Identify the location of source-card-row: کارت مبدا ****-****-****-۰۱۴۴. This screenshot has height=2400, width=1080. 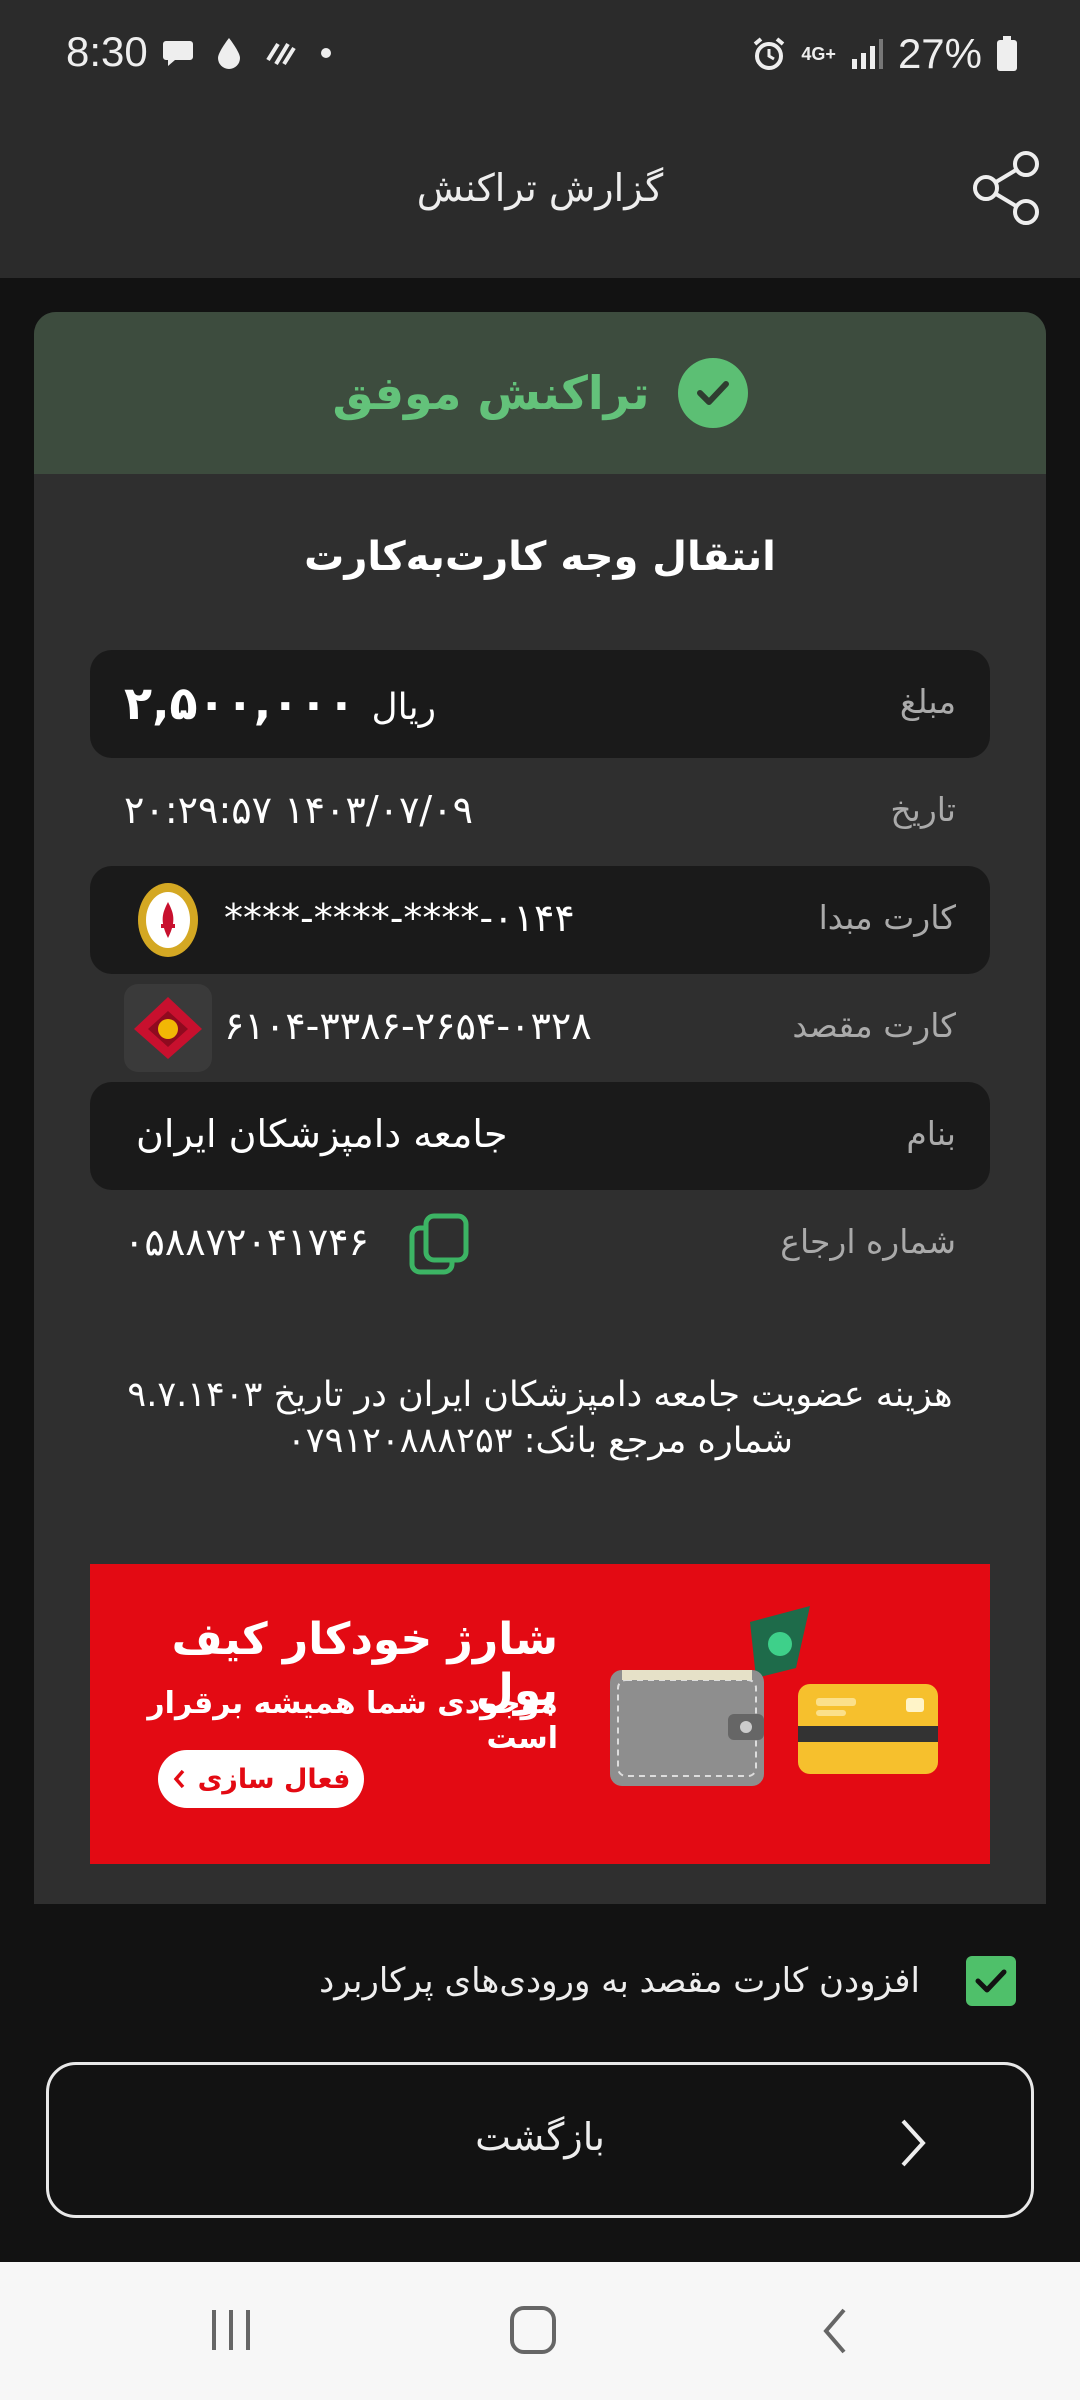
(540, 920).